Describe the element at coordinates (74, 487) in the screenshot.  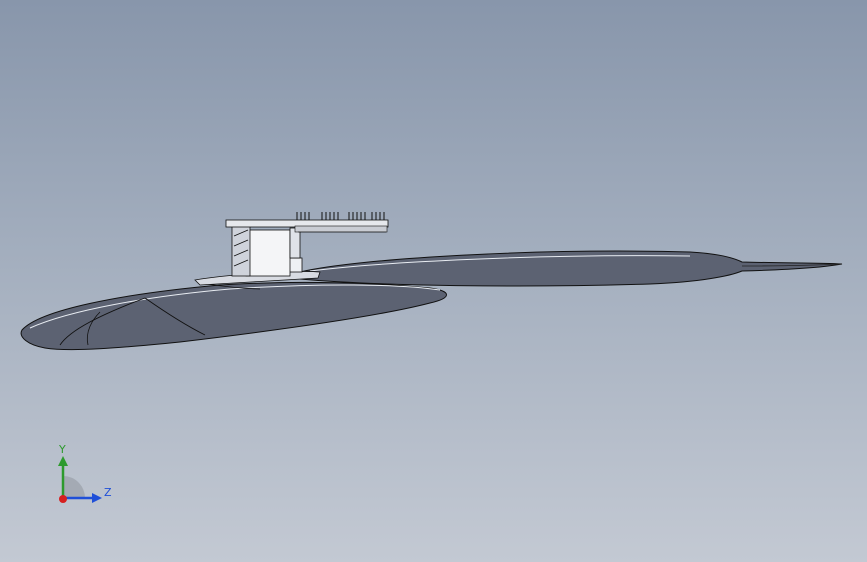
I see `triad-plane` at that location.